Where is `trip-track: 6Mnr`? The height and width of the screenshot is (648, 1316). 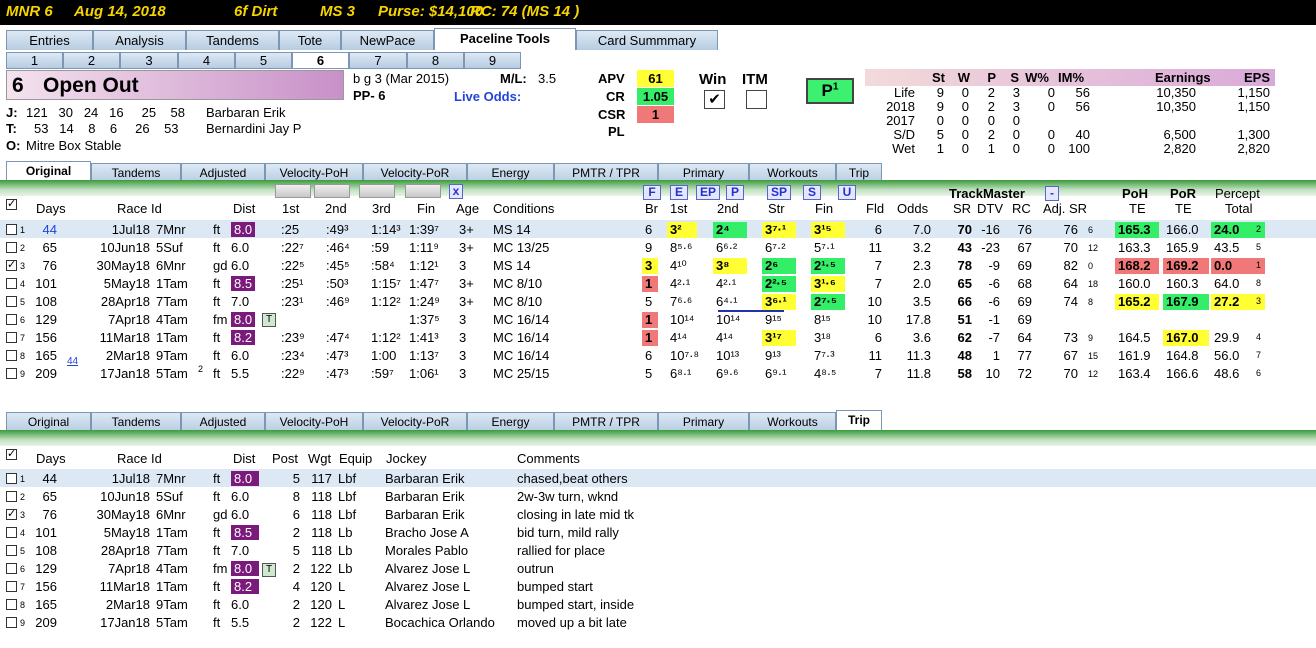 trip-track: 6Mnr is located at coordinates (171, 514).